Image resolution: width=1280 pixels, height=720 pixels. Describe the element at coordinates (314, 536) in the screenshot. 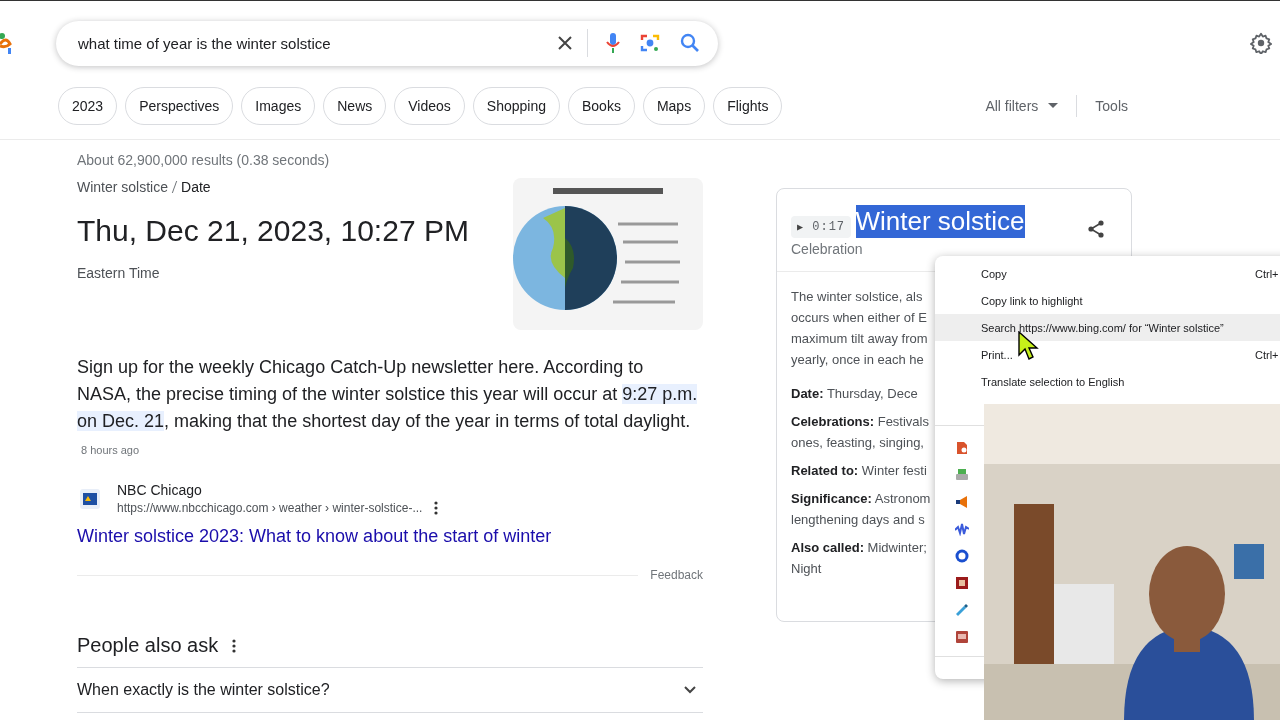

I see `result-link: Winter solstice 2023: What to know about the start of winter` at that location.